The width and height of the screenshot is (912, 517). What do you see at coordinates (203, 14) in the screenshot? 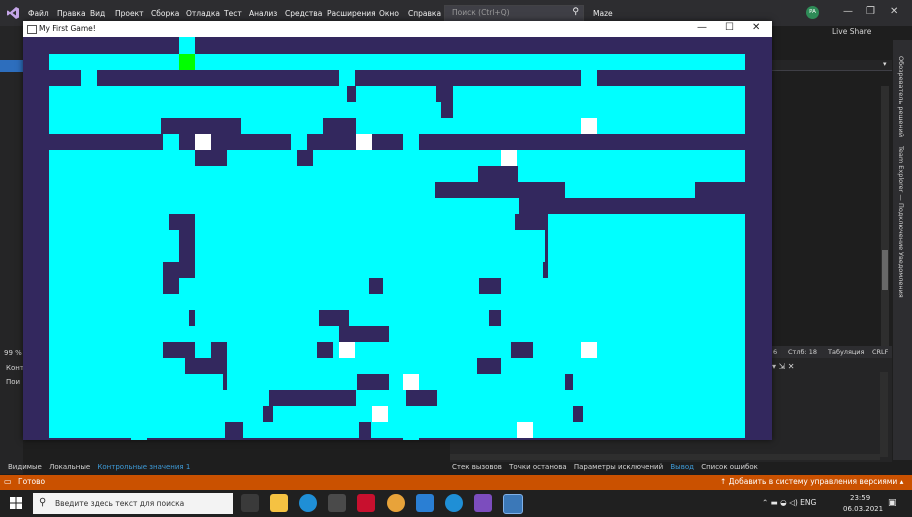
I see `menu-debug: Отладка` at bounding box center [203, 14].